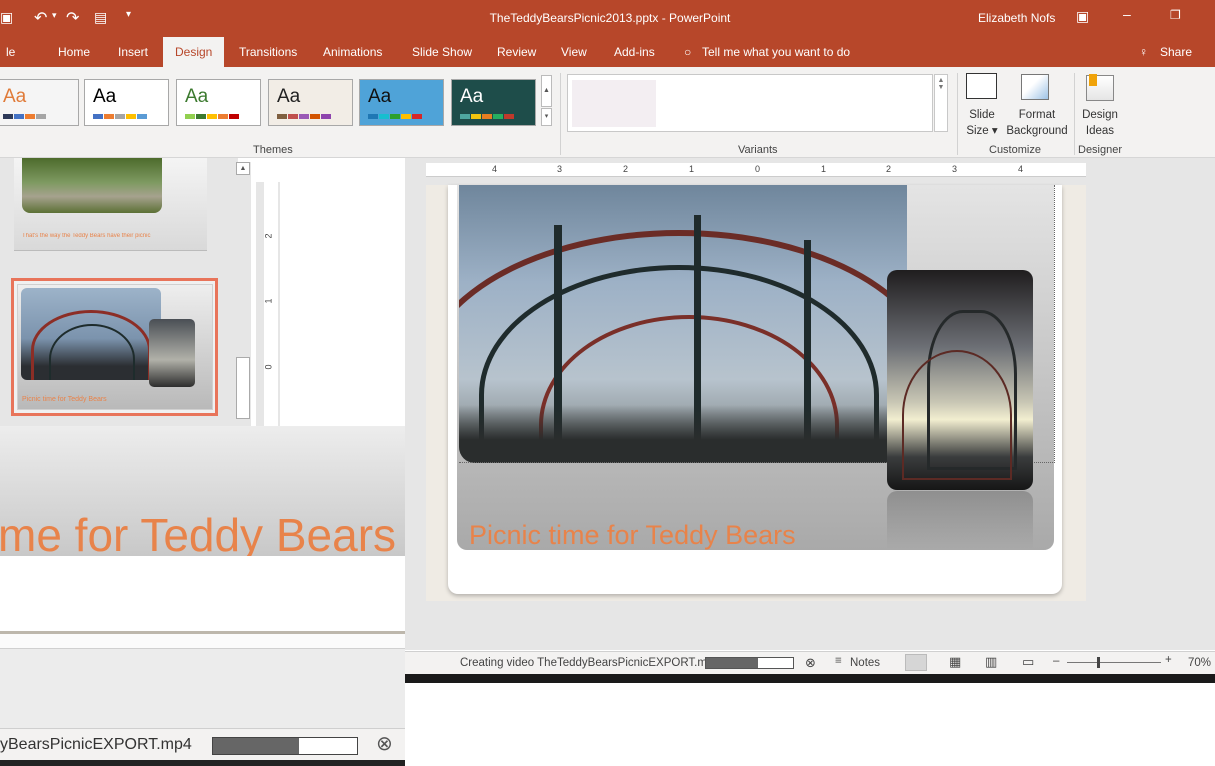 This screenshot has height=766, width=1215. I want to click on variant-thumbnail, so click(614, 103).